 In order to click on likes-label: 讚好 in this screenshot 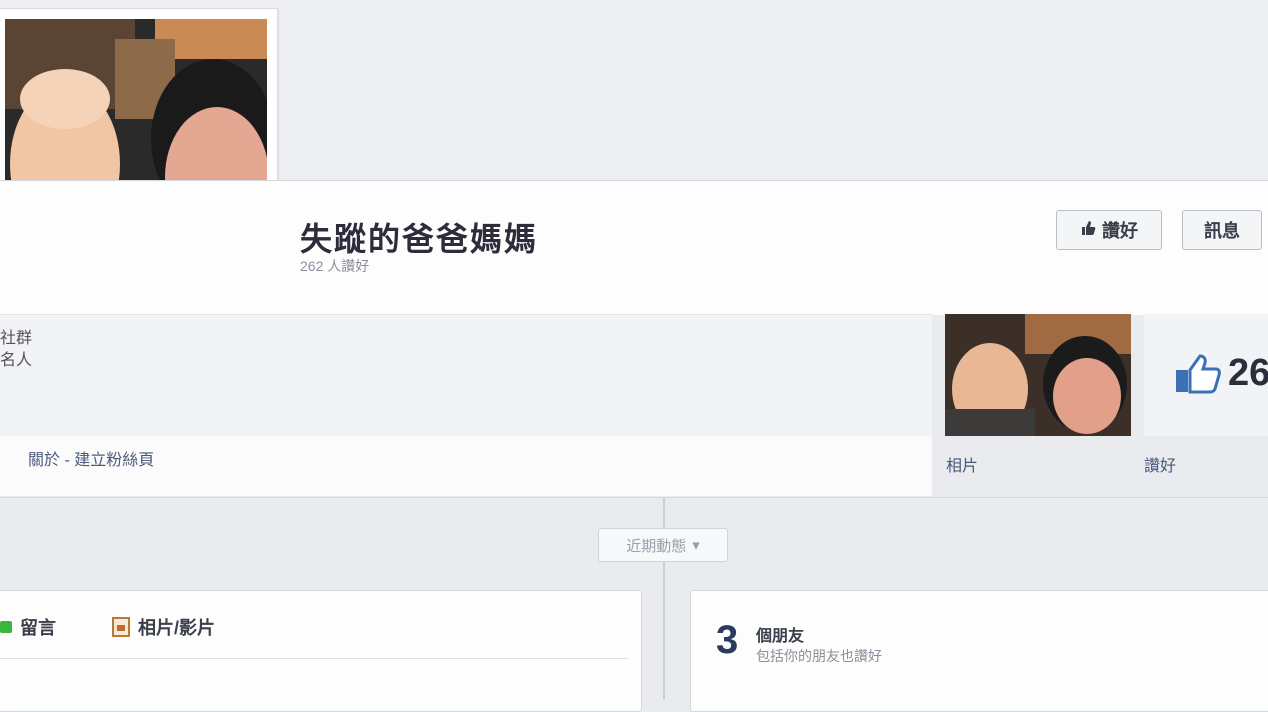, I will do `click(1160, 464)`.